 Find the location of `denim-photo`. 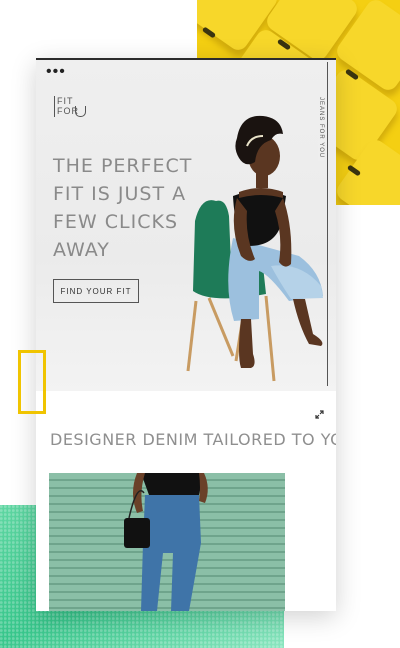

denim-photo is located at coordinates (167, 542).